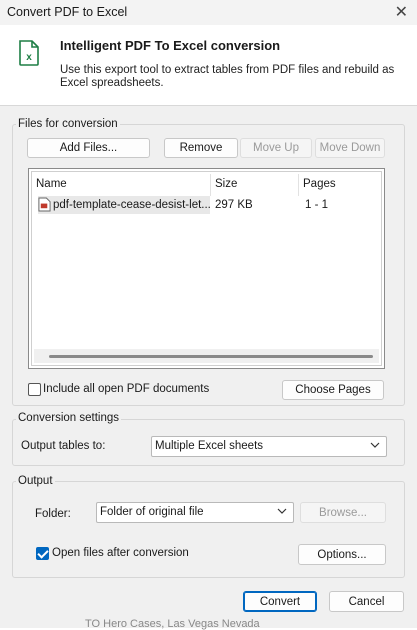 The width and height of the screenshot is (417, 630). I want to click on folder-select: Folder of original file, so click(195, 512).